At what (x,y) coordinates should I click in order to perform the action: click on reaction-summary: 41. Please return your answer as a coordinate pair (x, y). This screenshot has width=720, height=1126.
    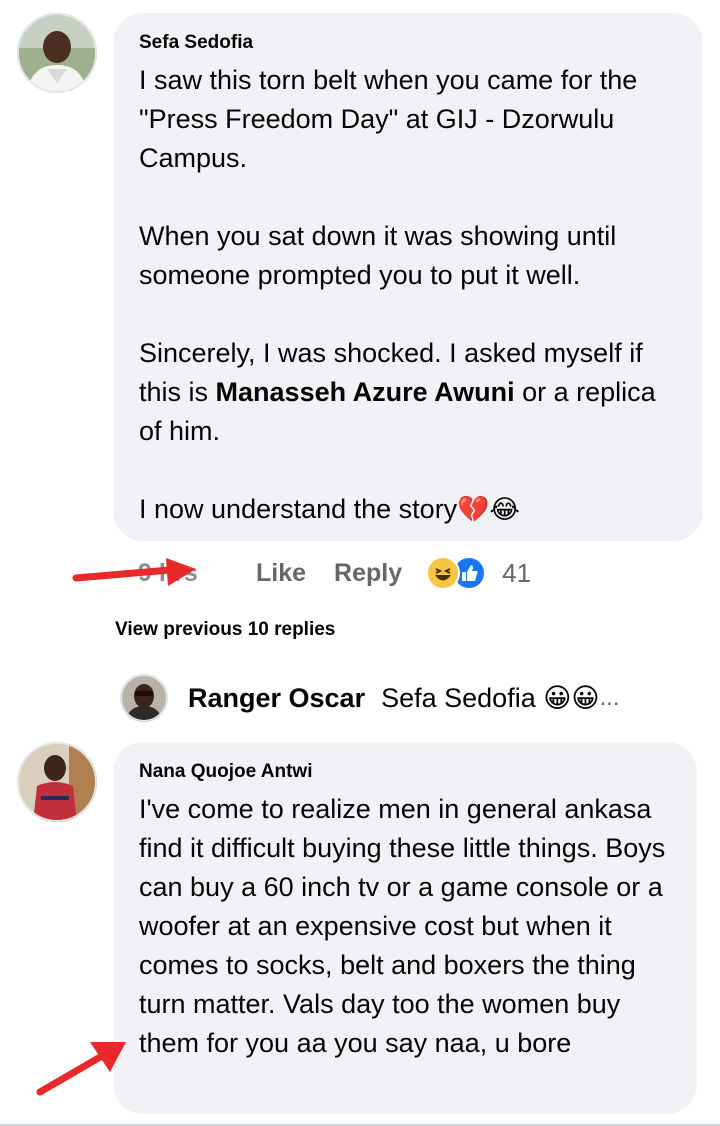
    Looking at the image, I should click on (478, 573).